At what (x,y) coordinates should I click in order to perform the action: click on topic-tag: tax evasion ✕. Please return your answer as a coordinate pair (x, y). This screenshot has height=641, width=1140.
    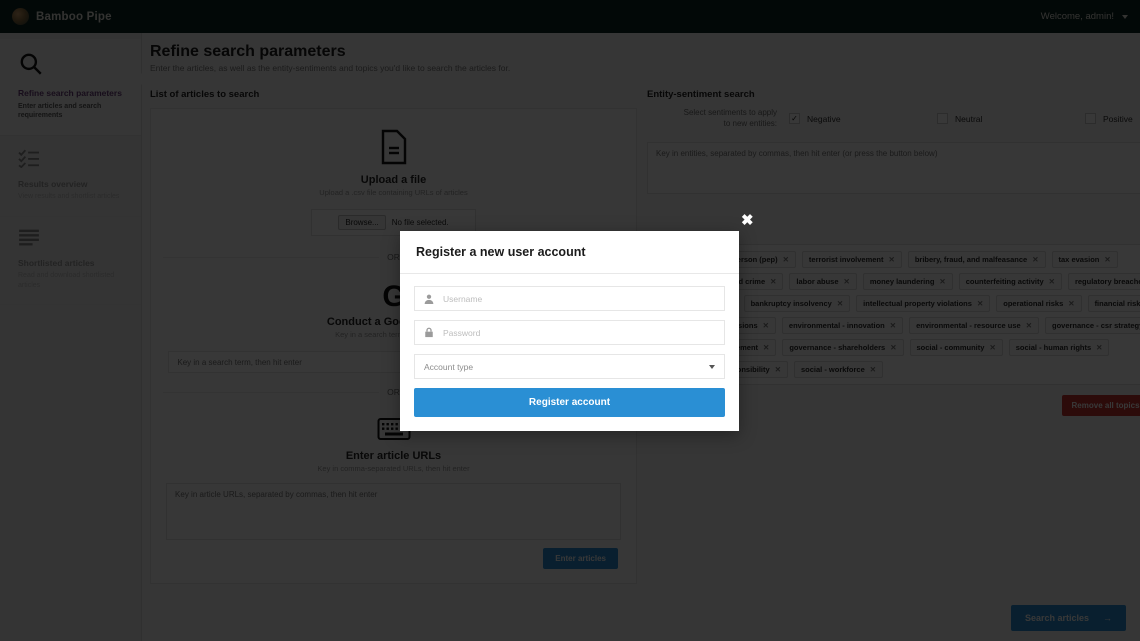
    Looking at the image, I should click on (1084, 259).